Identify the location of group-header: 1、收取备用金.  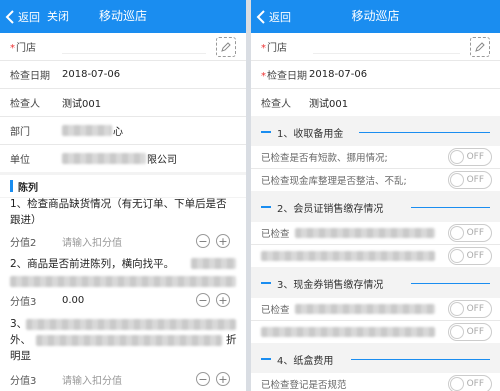
(375, 132).